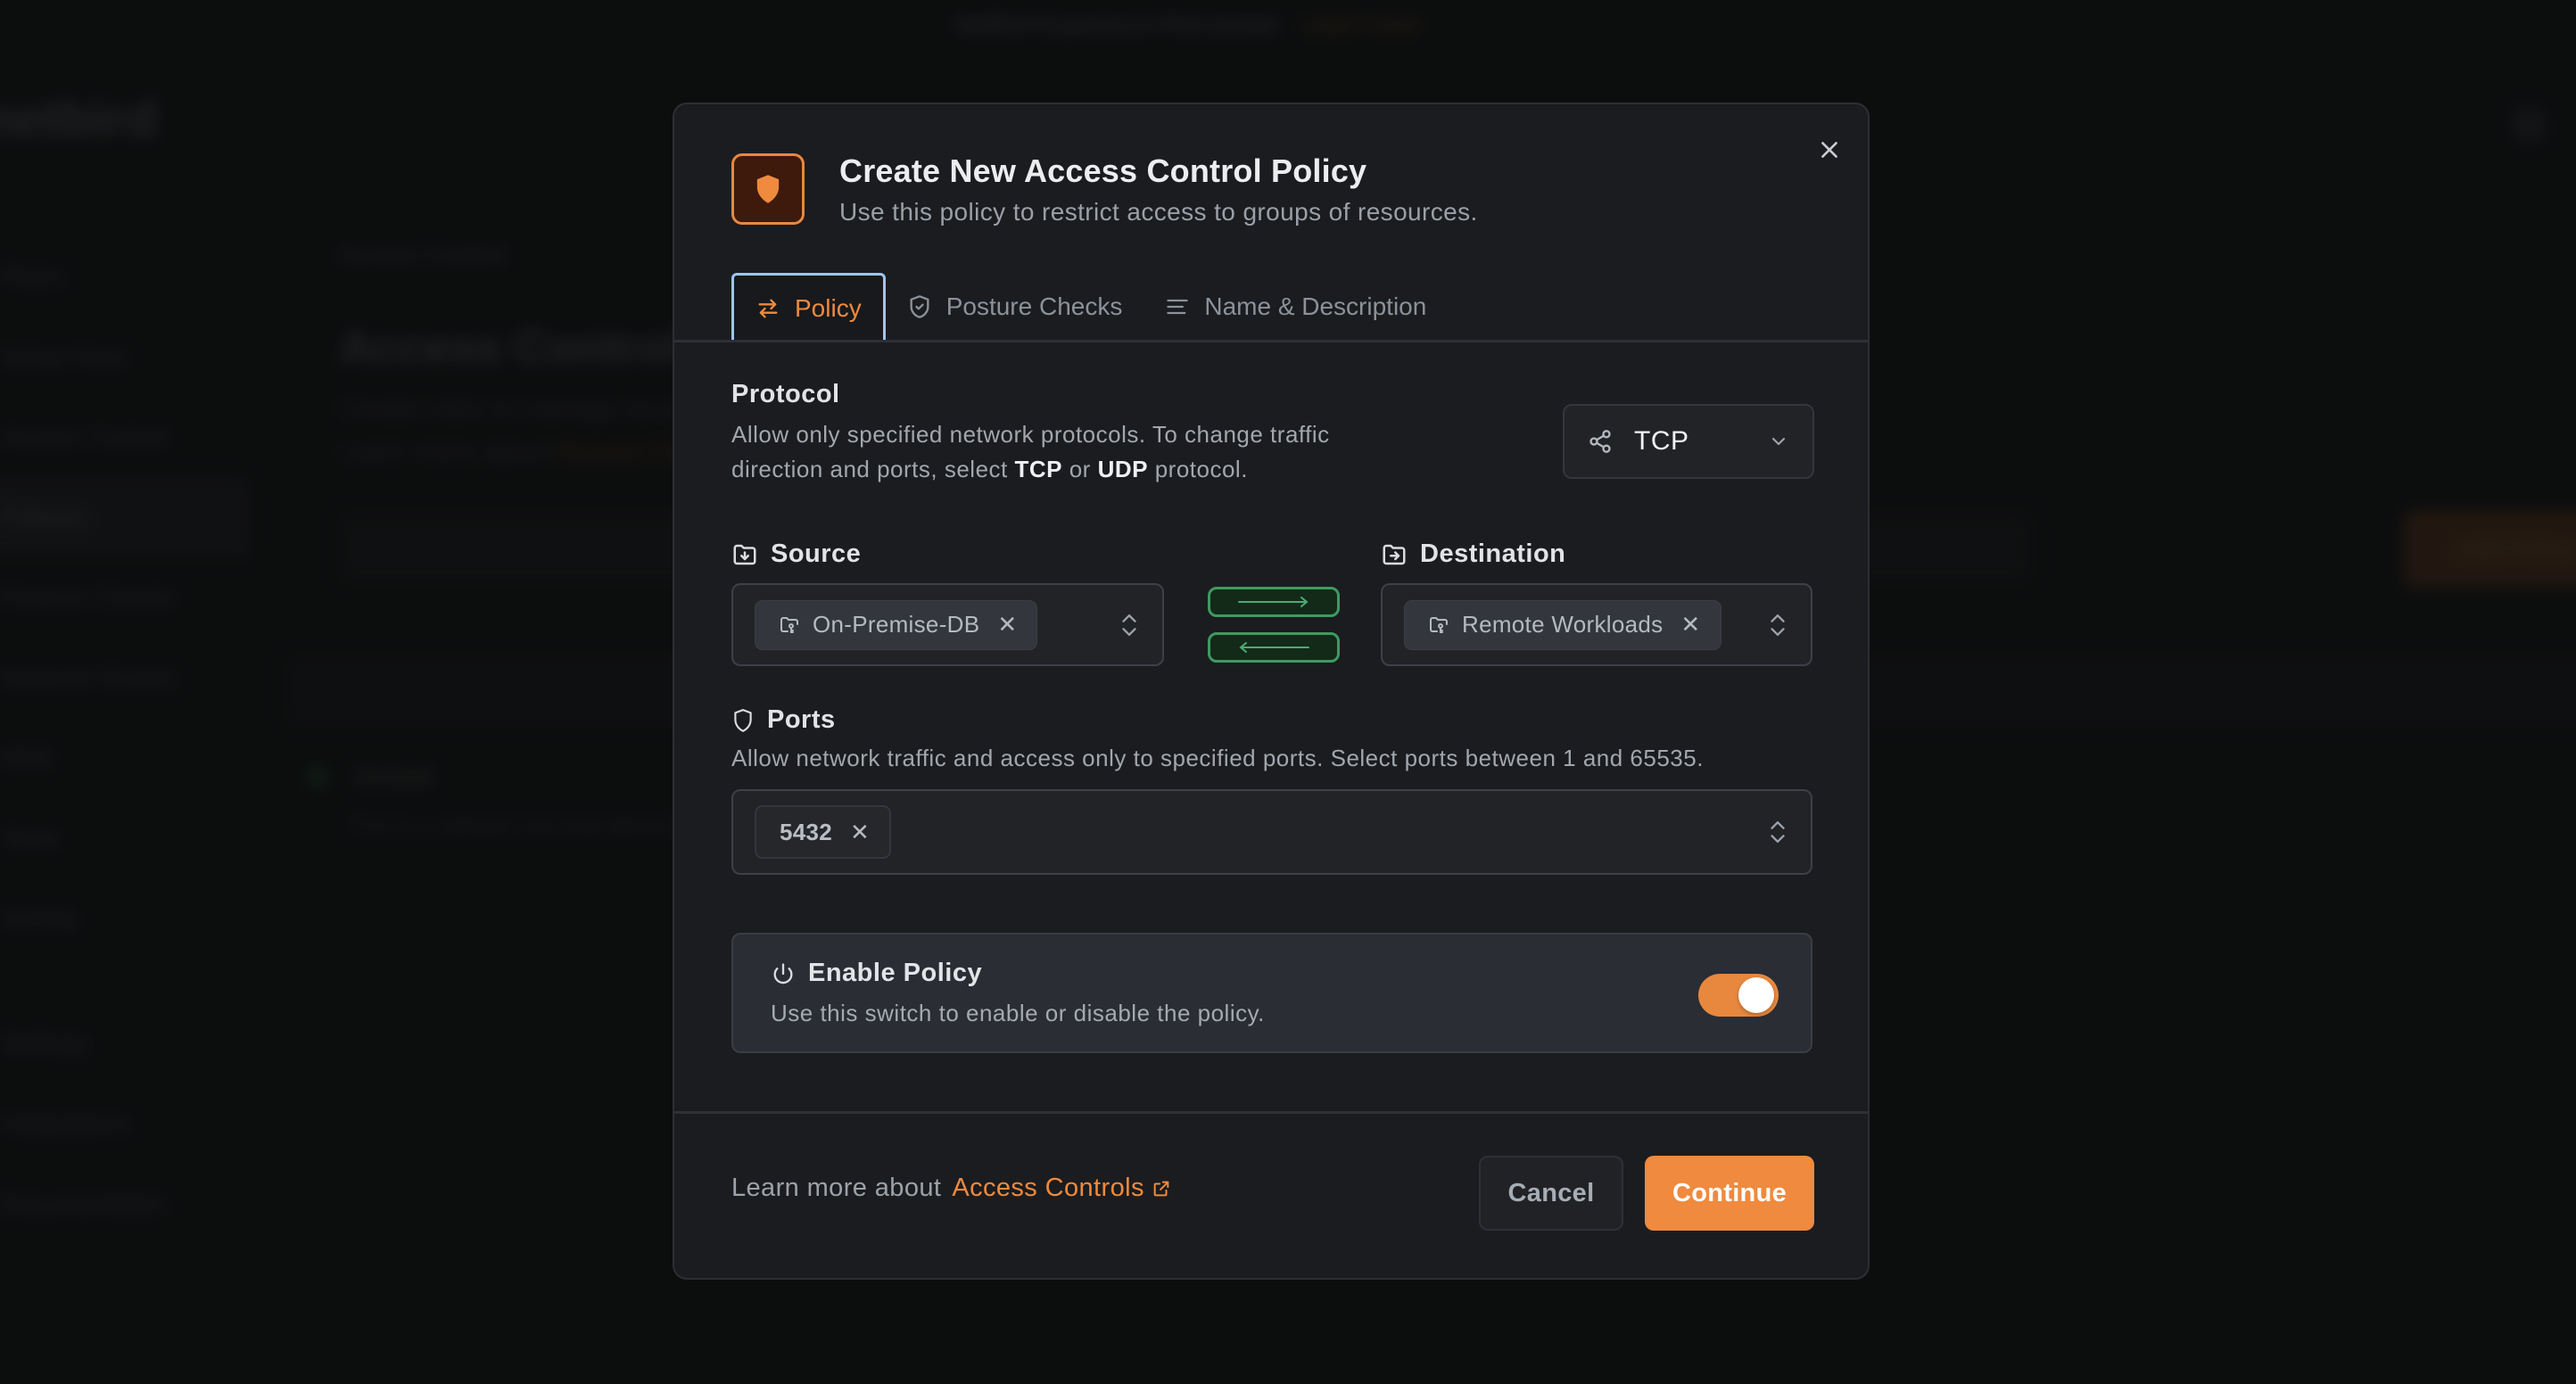 The width and height of the screenshot is (2576, 1384). I want to click on desc-tcp: TCP, so click(1038, 469).